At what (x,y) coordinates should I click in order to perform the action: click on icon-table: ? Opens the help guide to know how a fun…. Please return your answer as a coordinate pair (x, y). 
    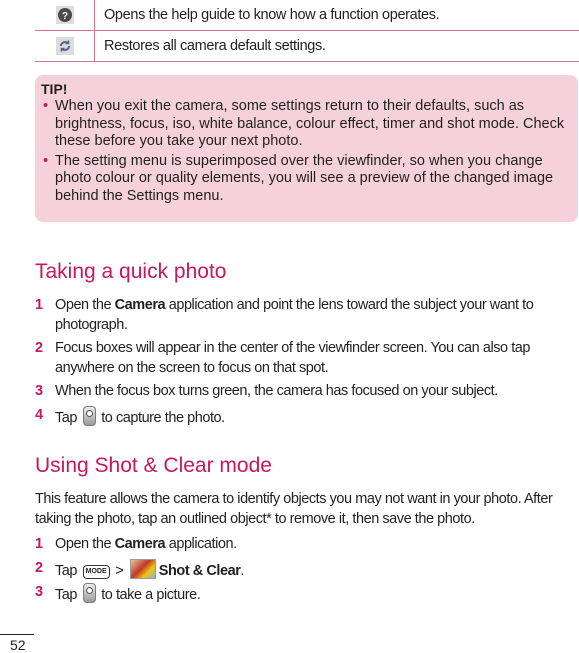
    Looking at the image, I should click on (307, 31).